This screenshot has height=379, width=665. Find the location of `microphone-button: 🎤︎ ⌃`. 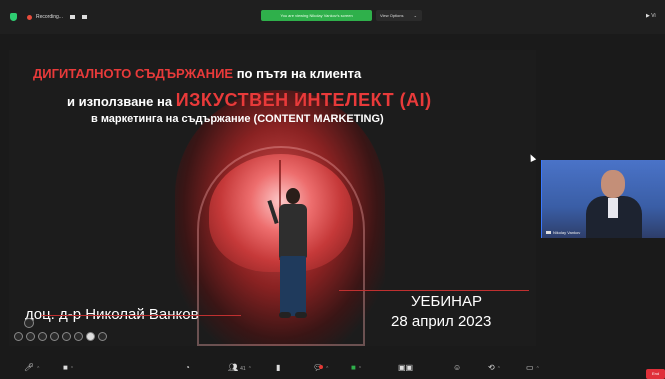

microphone-button: 🎤︎ ⌃ is located at coordinates (32, 368).